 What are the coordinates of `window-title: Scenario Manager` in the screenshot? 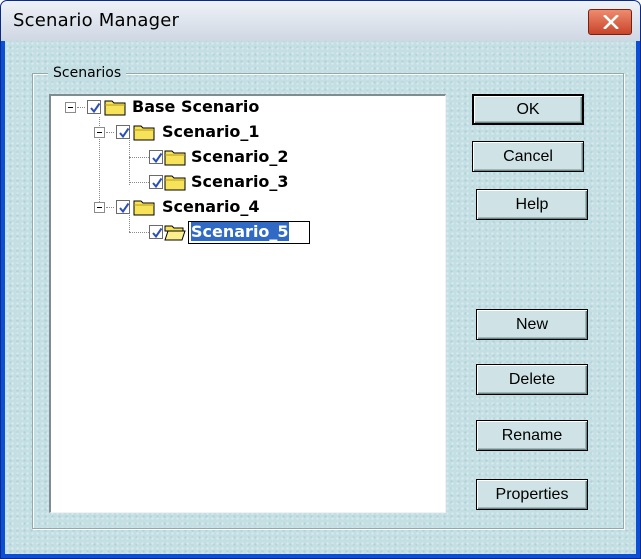 It's located at (96, 20).